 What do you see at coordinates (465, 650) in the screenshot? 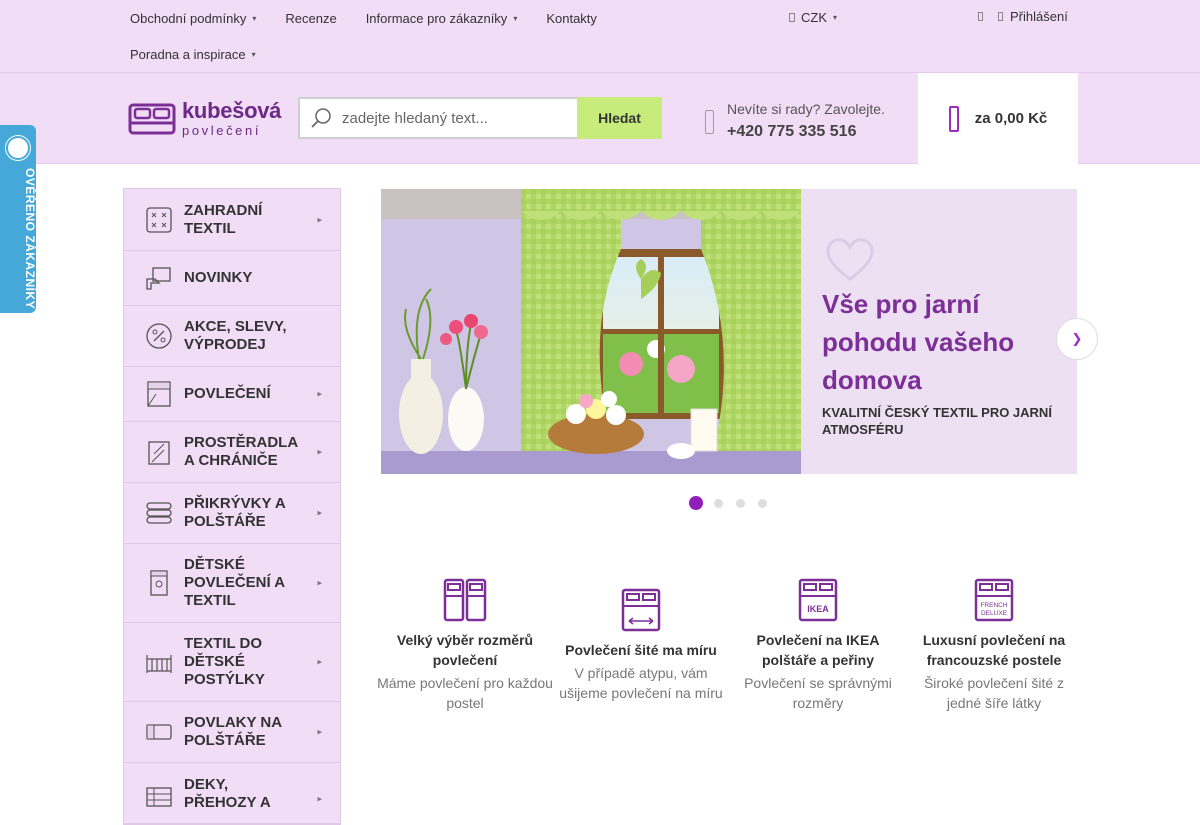
I see `feature-title: Velký výběr rozměrů povlečení` at bounding box center [465, 650].